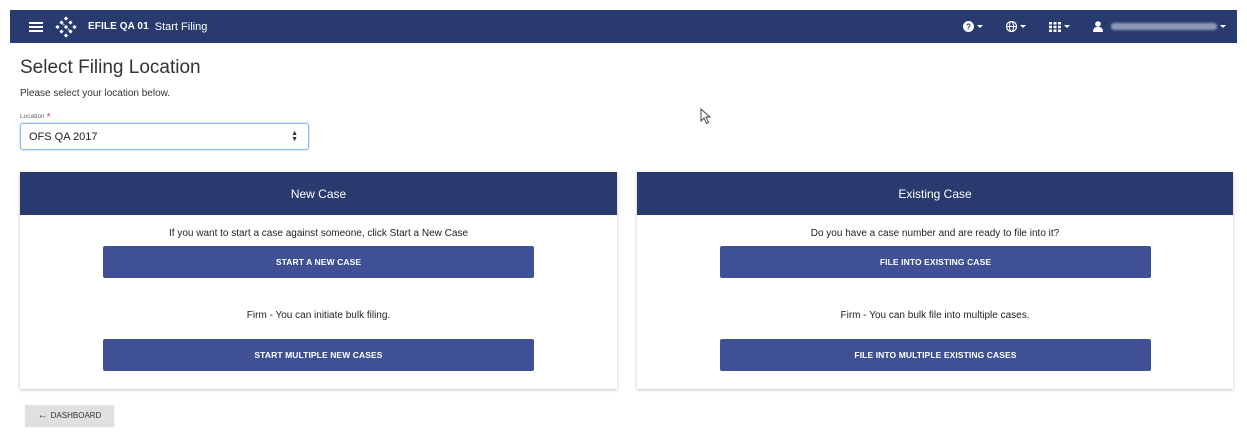  What do you see at coordinates (318, 193) in the screenshot?
I see `new-case-header: New Case` at bounding box center [318, 193].